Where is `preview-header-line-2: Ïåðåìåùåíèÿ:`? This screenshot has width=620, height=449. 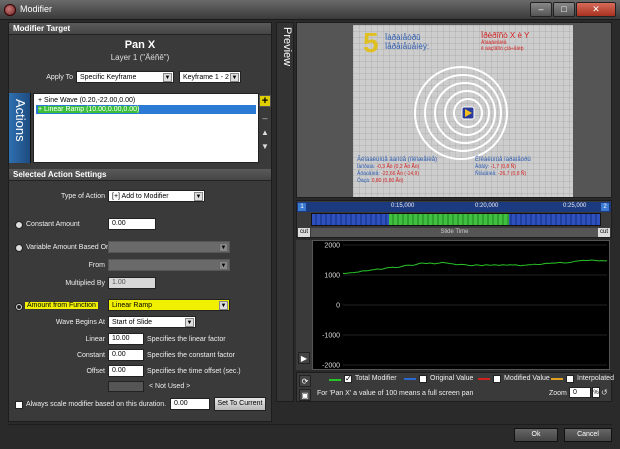 preview-header-line-2: Ïåðåìåùåíèÿ: is located at coordinates (407, 46).